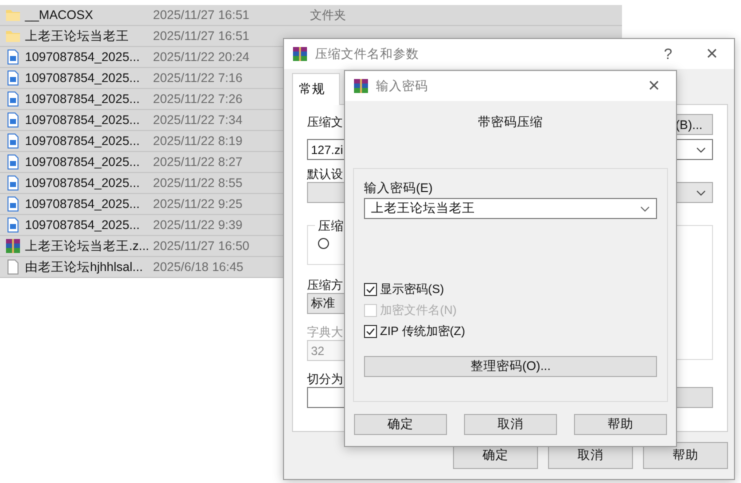  I want to click on split-label: 切分为, so click(325, 379).